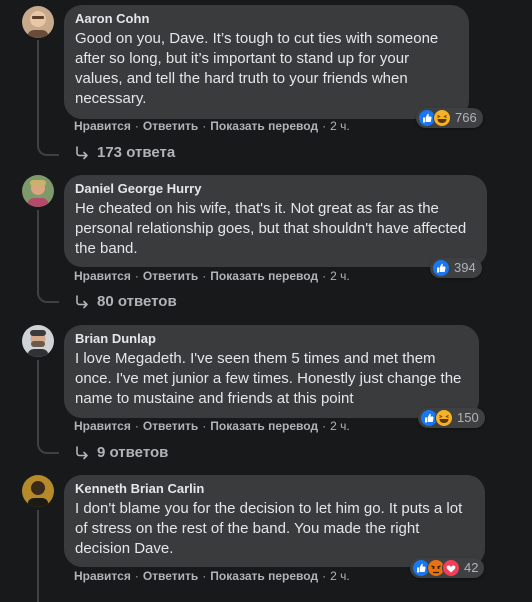  I want to click on reaction-summary: 394, so click(456, 268).